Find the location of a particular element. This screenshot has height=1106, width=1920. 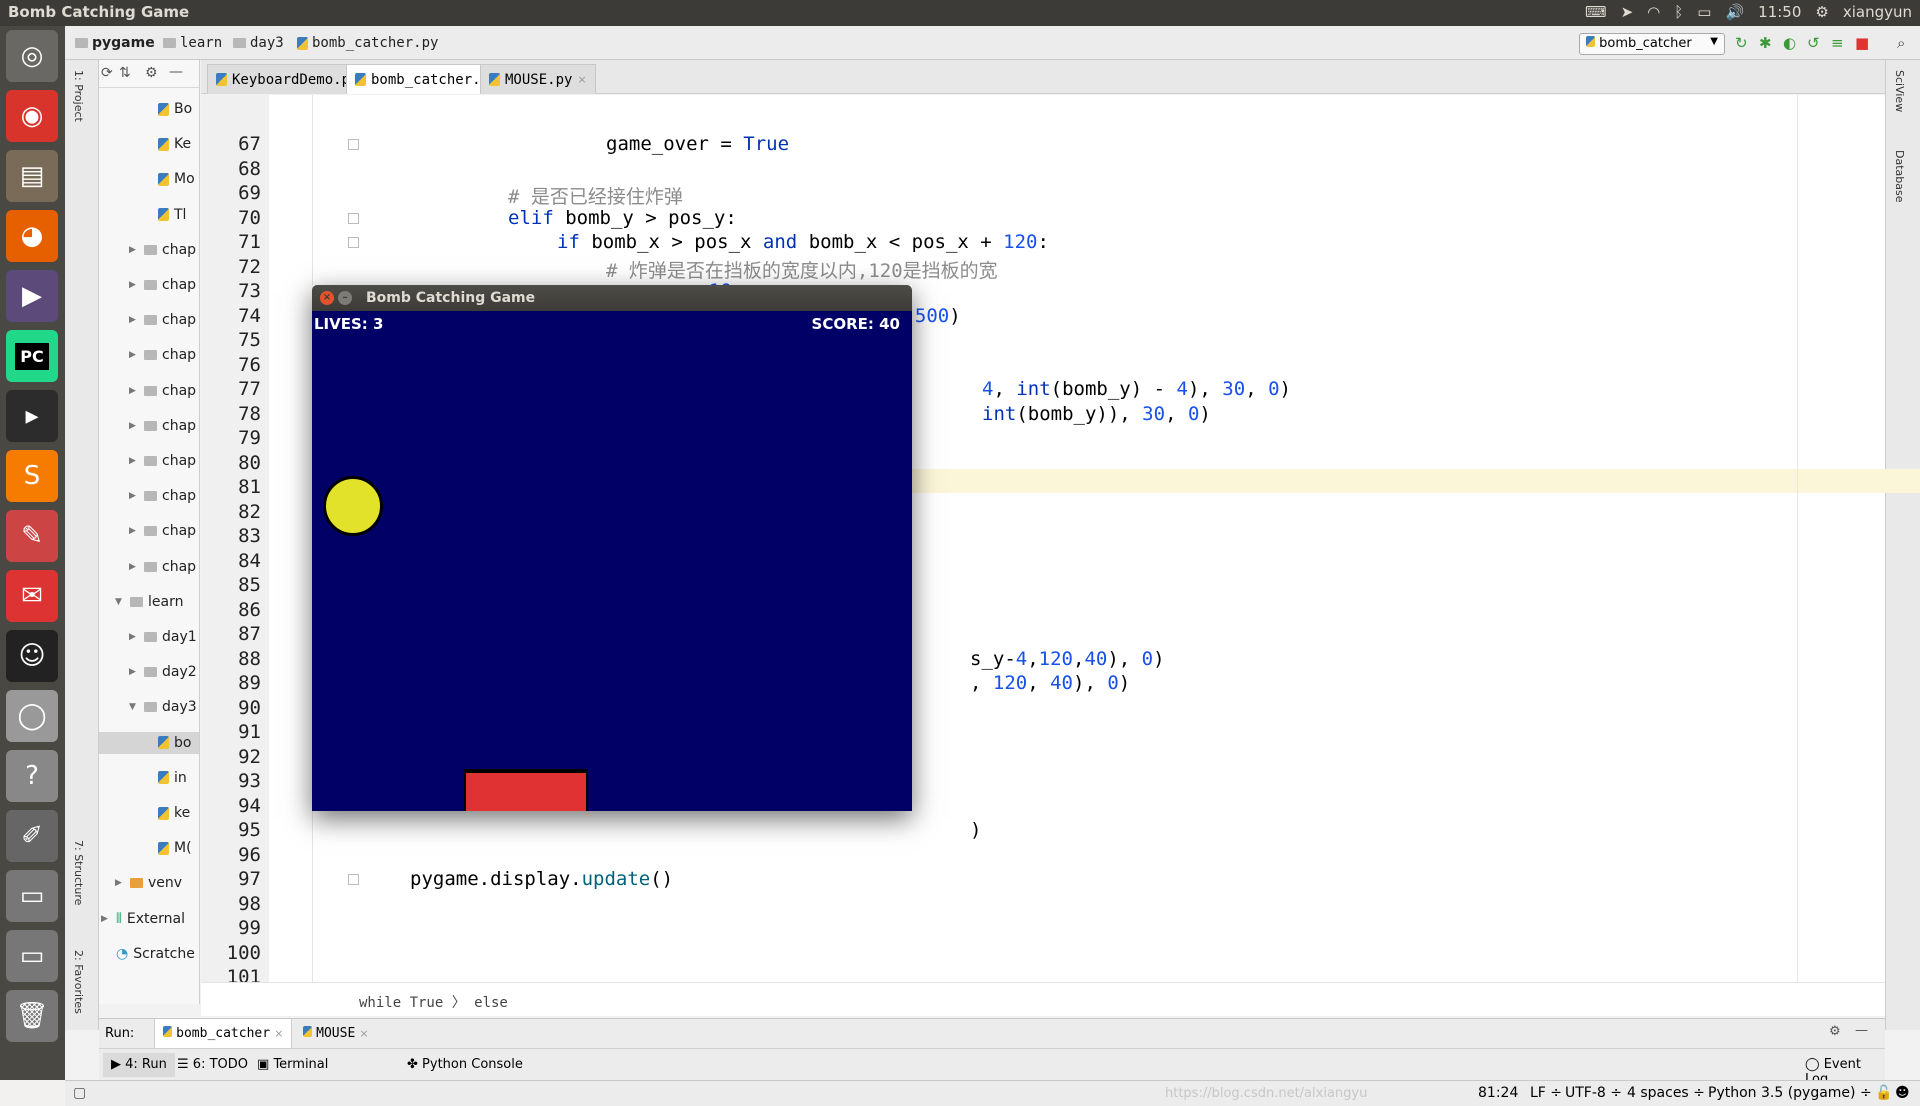

nav-crumb-pygame: pygame is located at coordinates (115, 43).